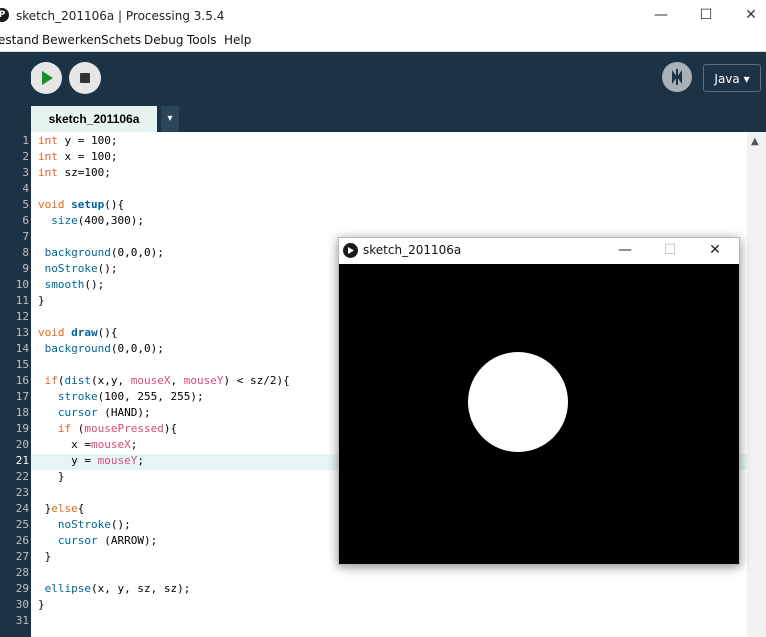  Describe the element at coordinates (81, 204) in the screenshot. I see `code-line: void setup(){` at that location.